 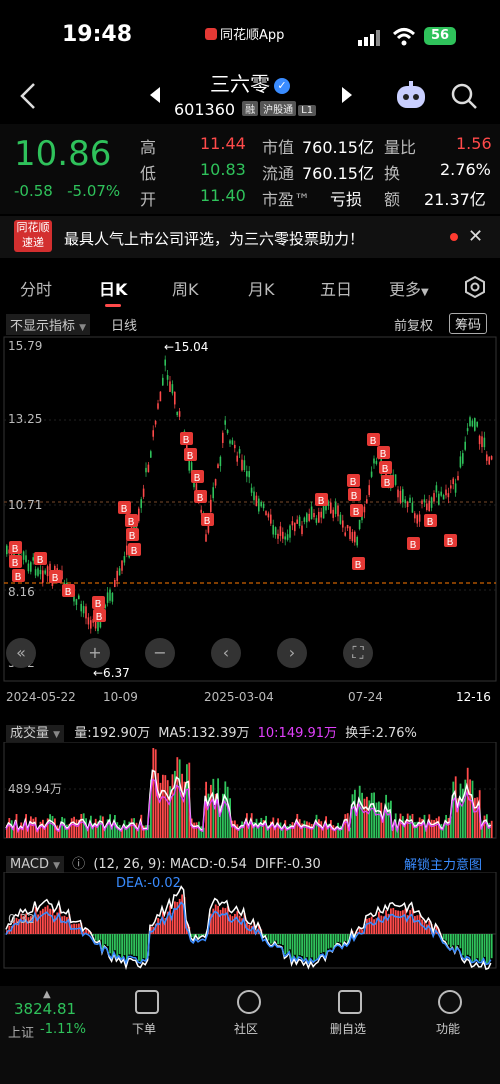 What do you see at coordinates (48, 324) in the screenshot?
I see `indicator-select: 不显示指标 ▼` at bounding box center [48, 324].